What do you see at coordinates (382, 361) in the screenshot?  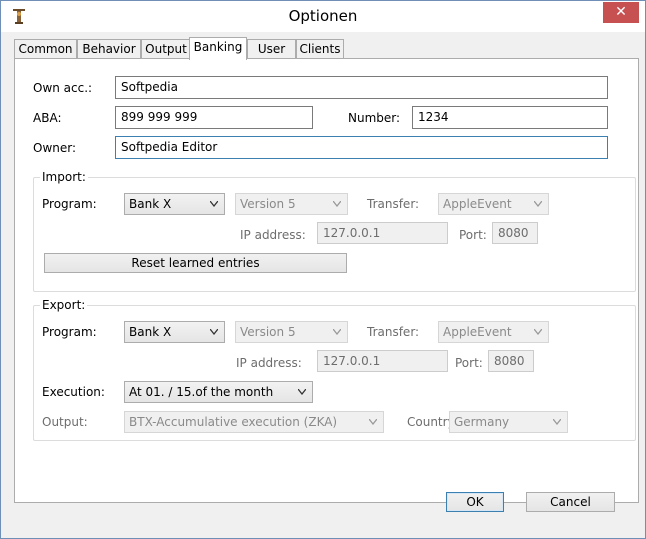 I see `export-ip-field: 127.0.0.1` at bounding box center [382, 361].